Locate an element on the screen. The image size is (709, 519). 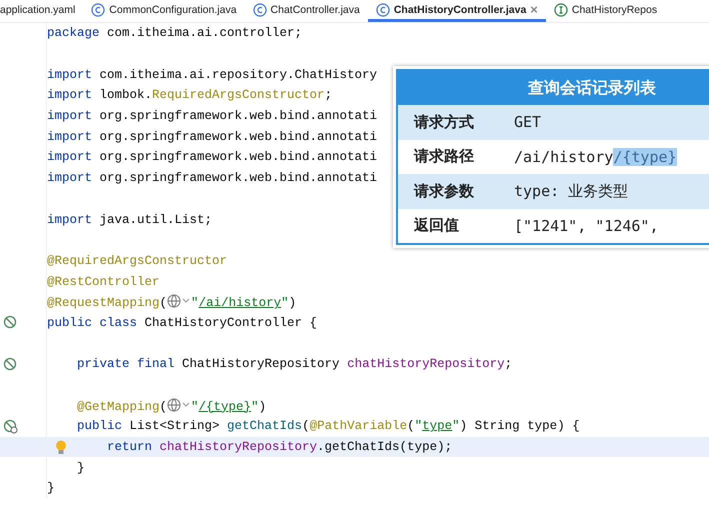
close-icon: × is located at coordinates (534, 9).